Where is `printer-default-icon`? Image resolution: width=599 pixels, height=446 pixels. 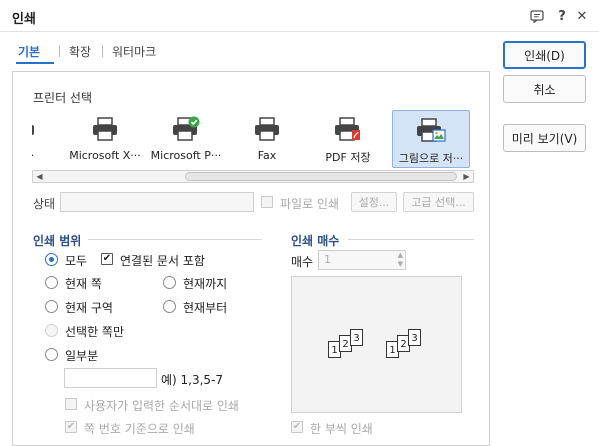 printer-default-icon is located at coordinates (186, 128).